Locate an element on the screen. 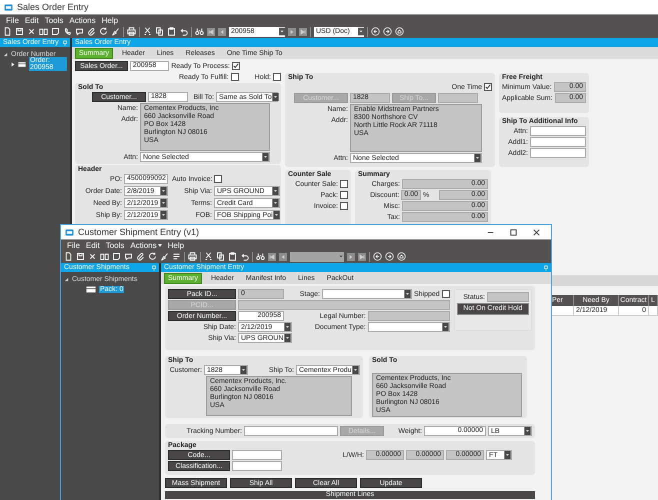 The image size is (658, 500). phone-icon is located at coordinates (67, 31).